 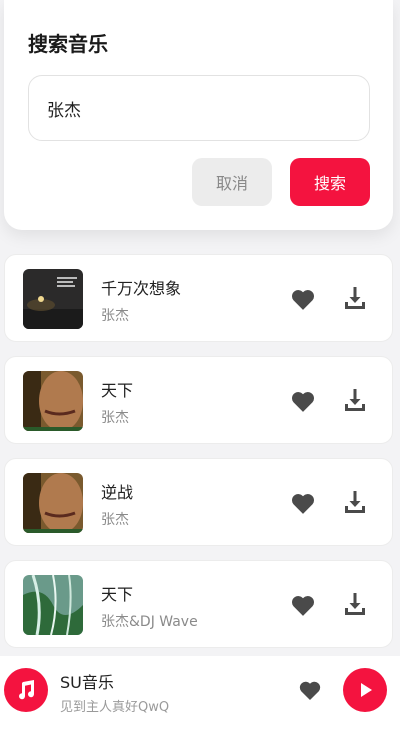 I want to click on song-item: 天下 张杰, so click(x=198, y=400).